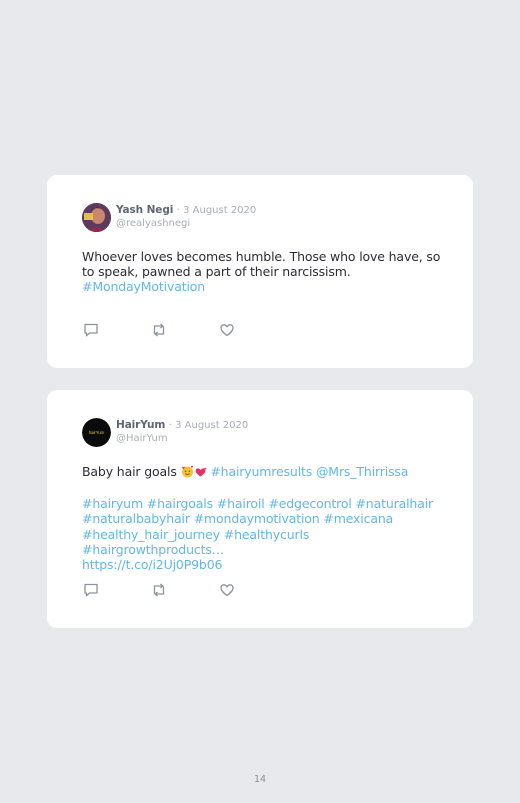 The image size is (520, 803). Describe the element at coordinates (129, 471) in the screenshot. I see `tweet-body: Baby hair goals` at that location.